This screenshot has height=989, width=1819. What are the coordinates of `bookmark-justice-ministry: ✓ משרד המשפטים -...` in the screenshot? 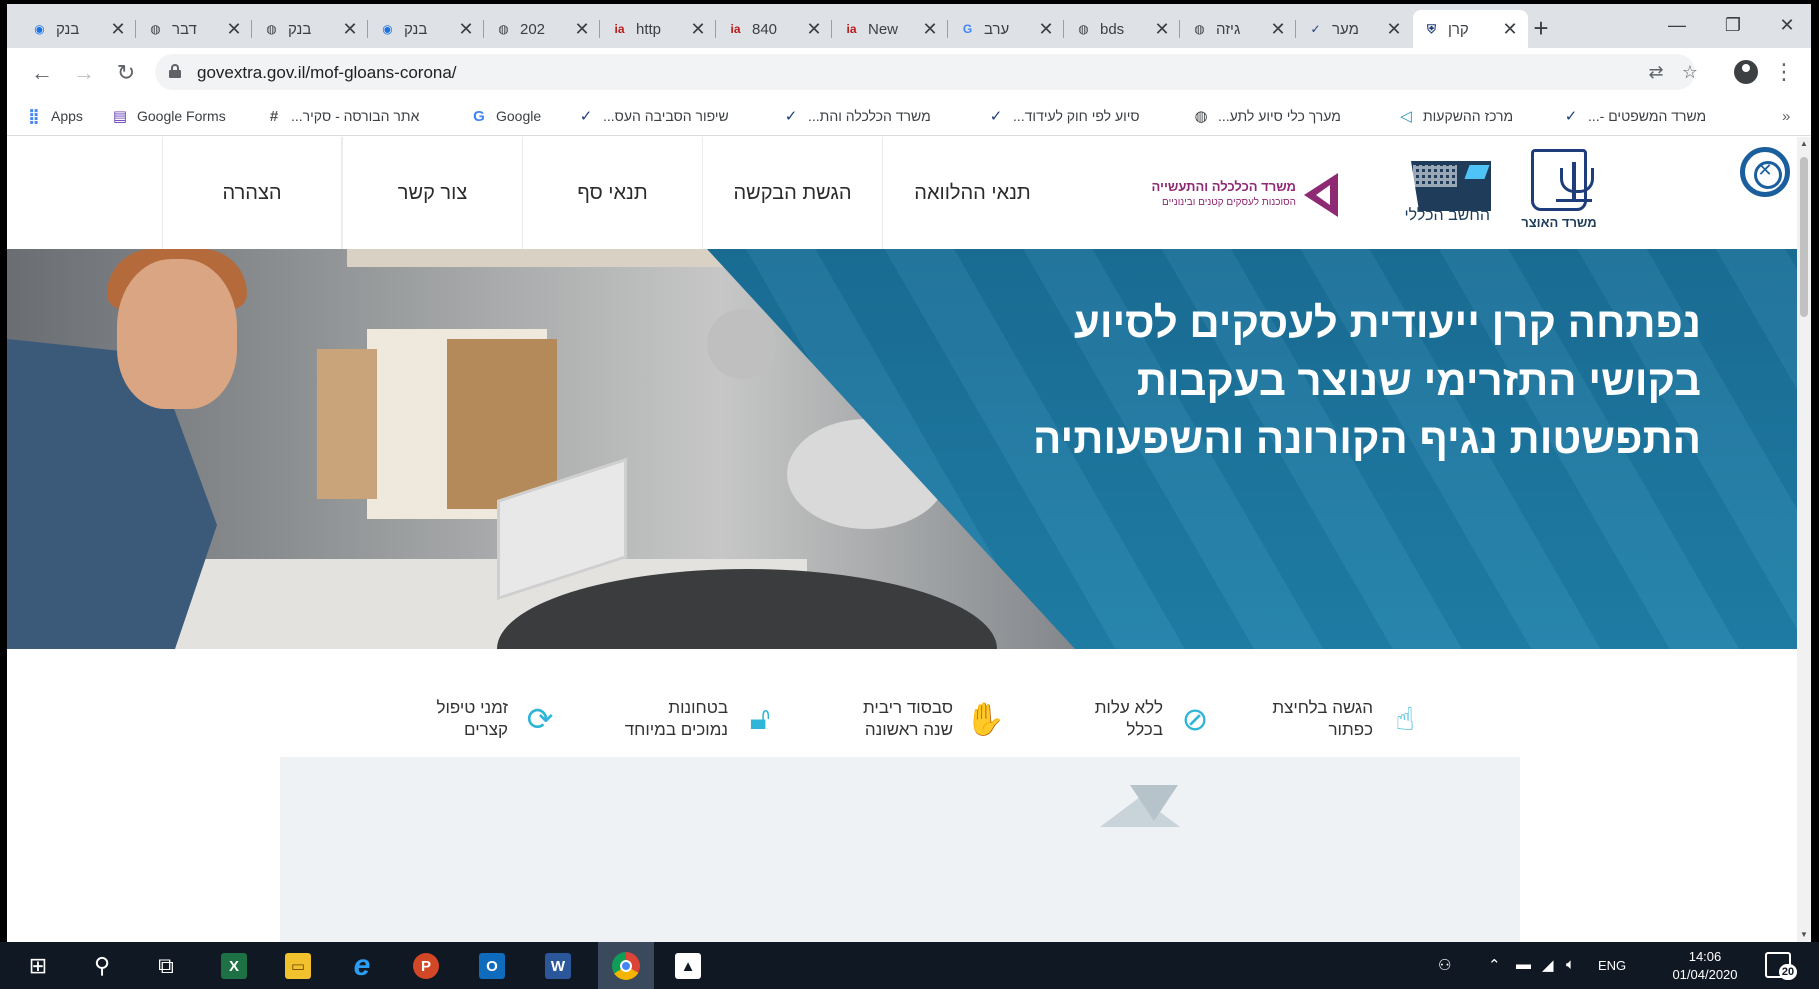 It's located at (1634, 116).